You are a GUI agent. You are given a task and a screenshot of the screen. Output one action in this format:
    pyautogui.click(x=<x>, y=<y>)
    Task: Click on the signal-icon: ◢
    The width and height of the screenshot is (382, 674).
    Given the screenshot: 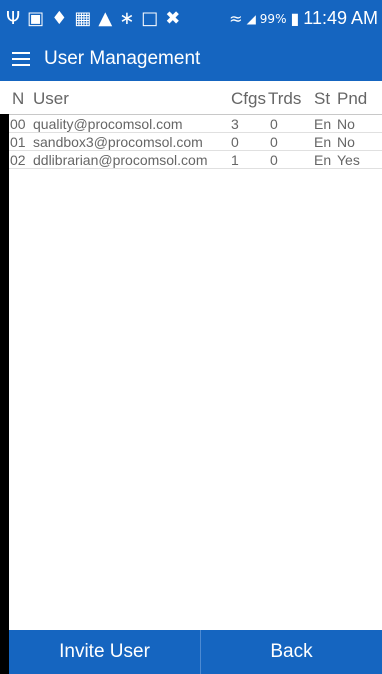 What is the action you would take?
    pyautogui.click(x=251, y=18)
    